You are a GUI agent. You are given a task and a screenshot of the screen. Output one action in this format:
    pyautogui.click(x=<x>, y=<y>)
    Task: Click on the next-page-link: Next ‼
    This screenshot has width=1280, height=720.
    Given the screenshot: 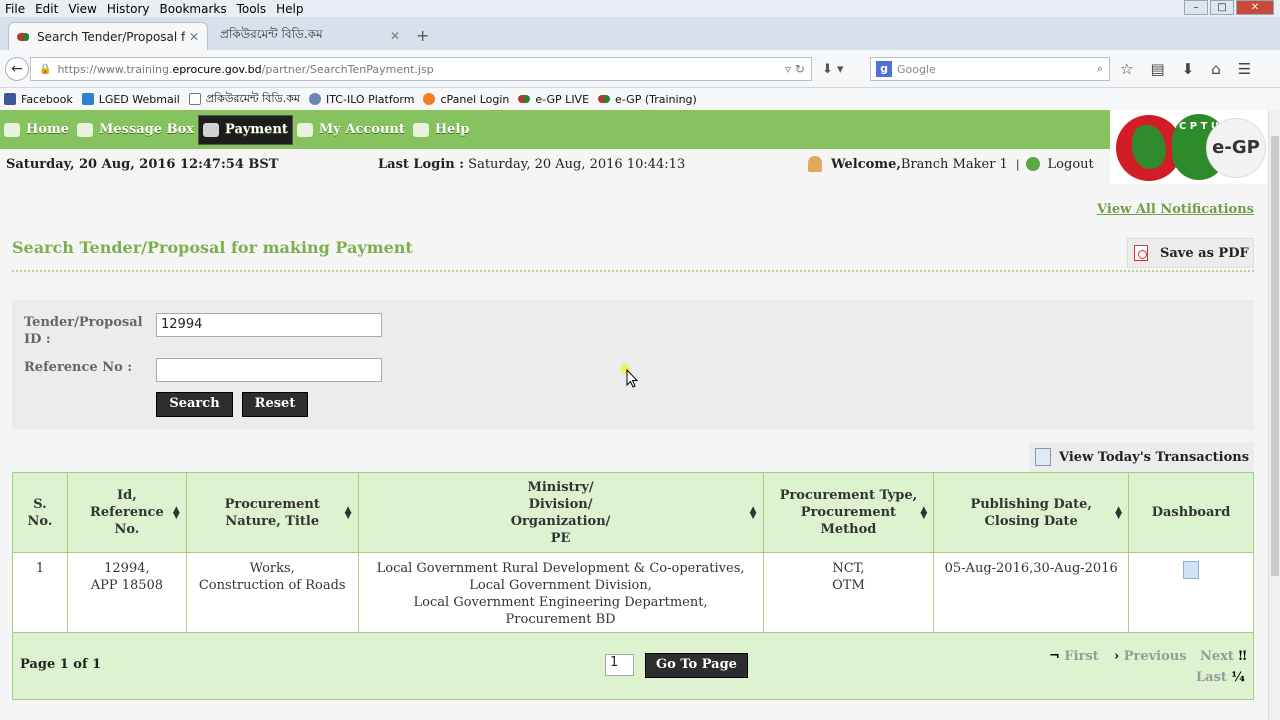 What is the action you would take?
    pyautogui.click(x=1223, y=656)
    